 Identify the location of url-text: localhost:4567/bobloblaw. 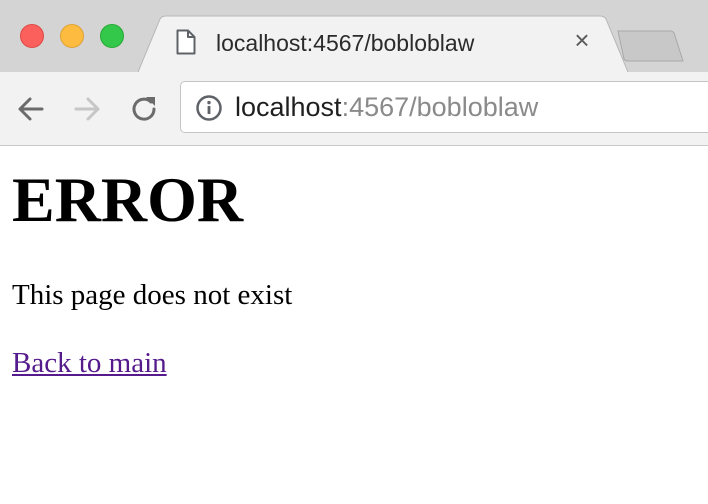
(386, 107).